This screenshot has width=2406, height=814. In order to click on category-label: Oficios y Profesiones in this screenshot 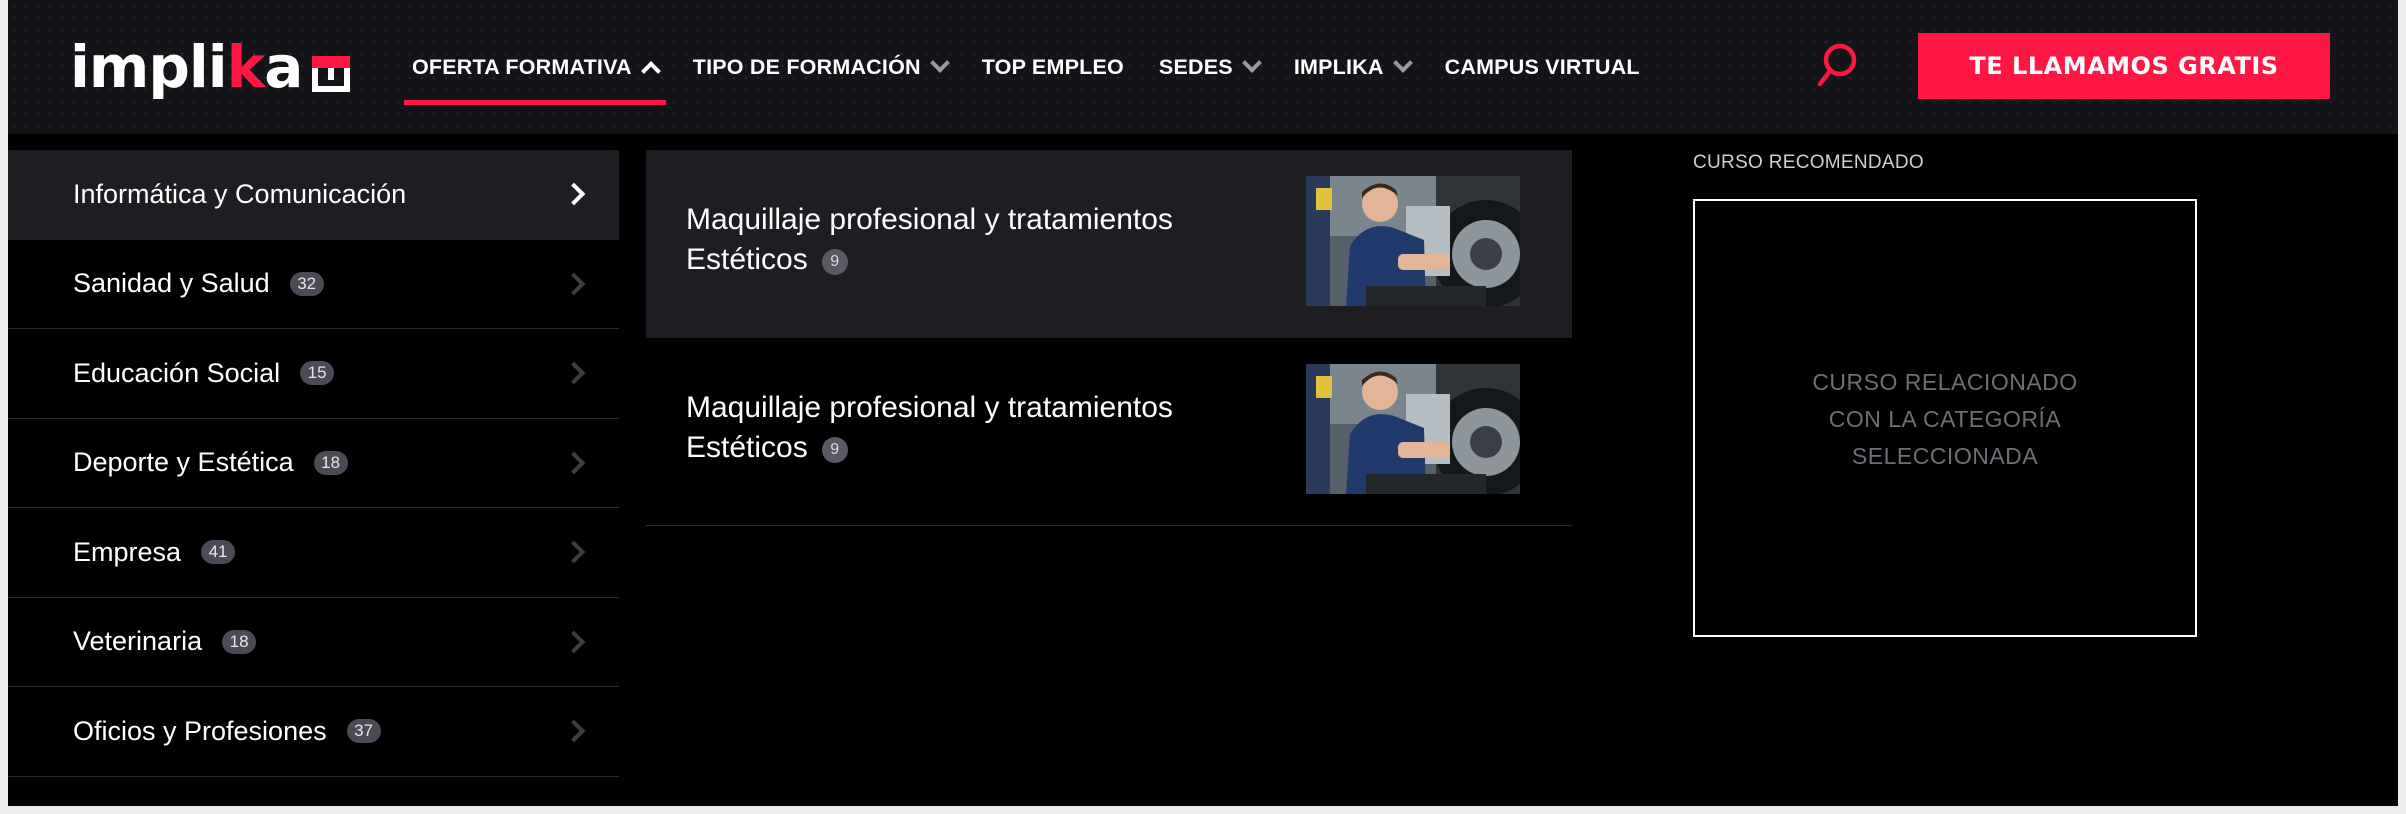, I will do `click(200, 730)`.